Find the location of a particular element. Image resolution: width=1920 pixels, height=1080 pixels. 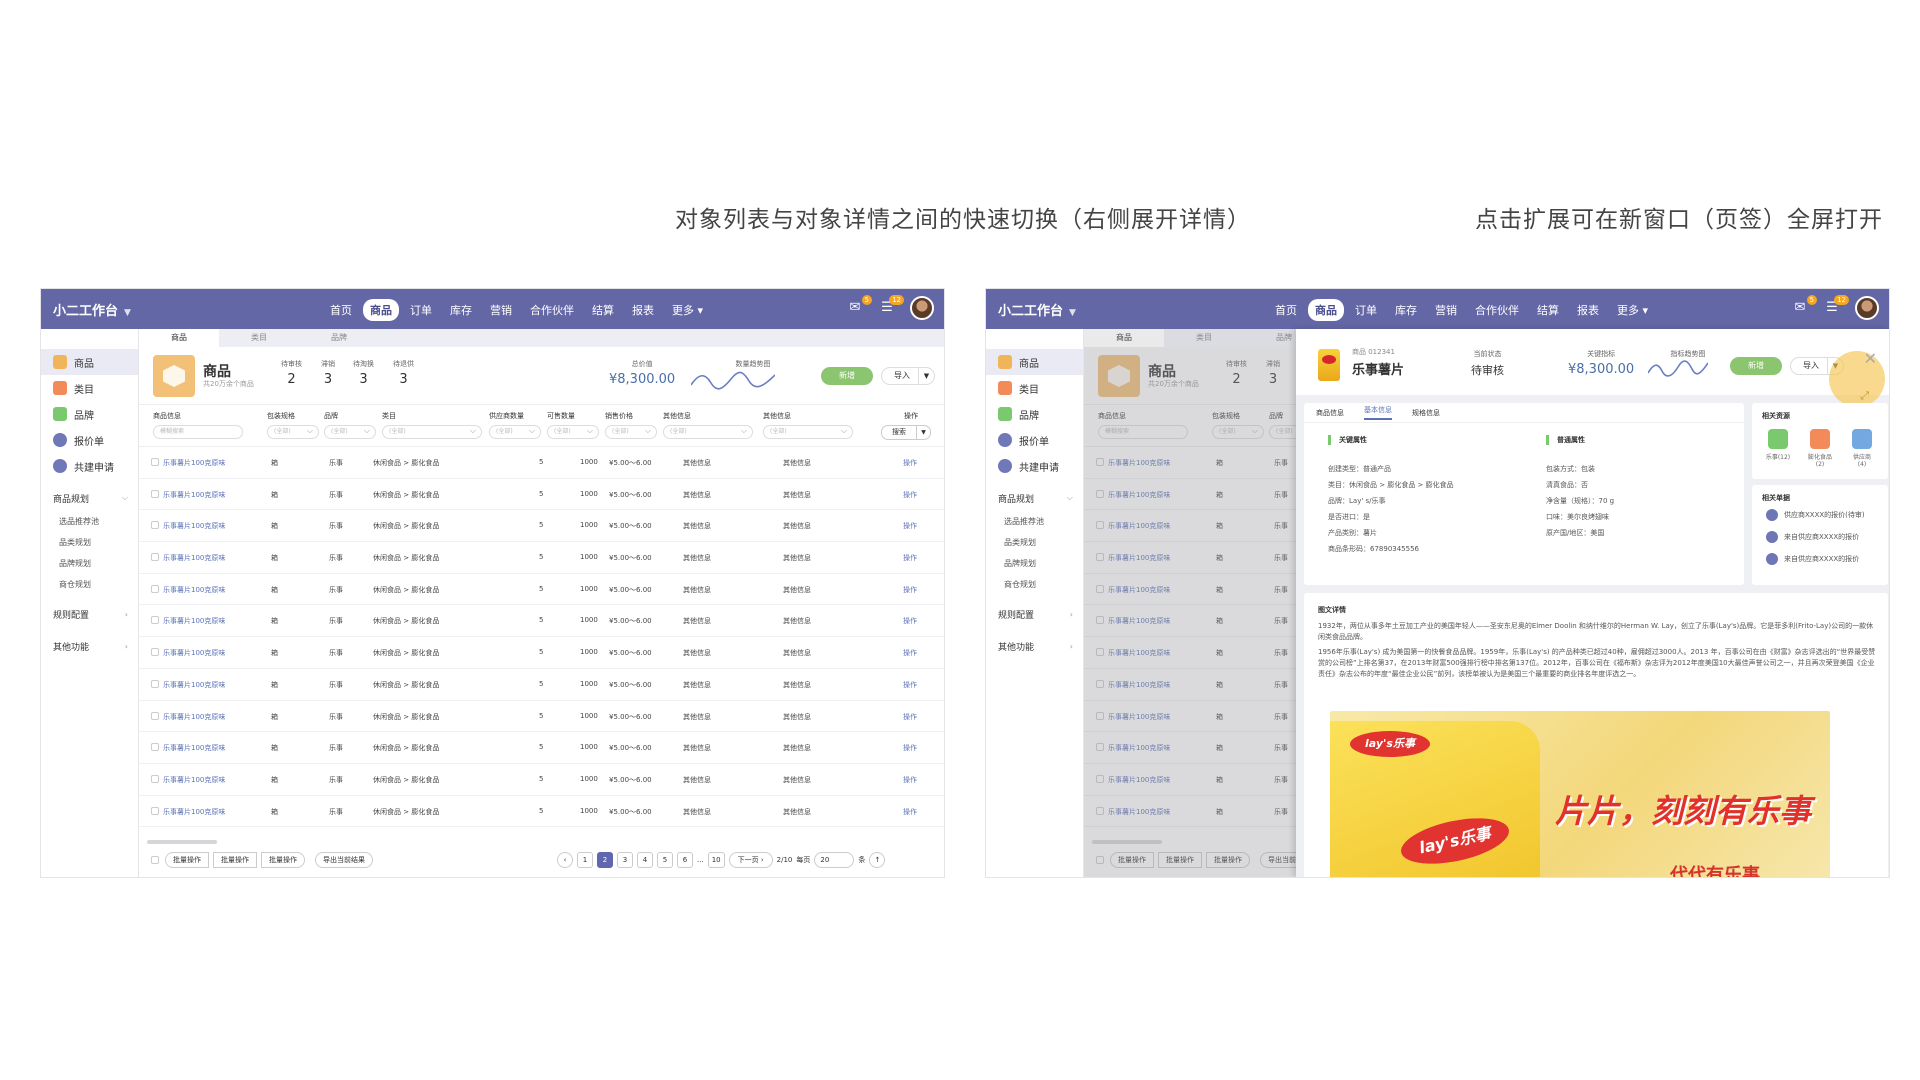

task-list-icon: ☰ 12 is located at coordinates (1836, 306).